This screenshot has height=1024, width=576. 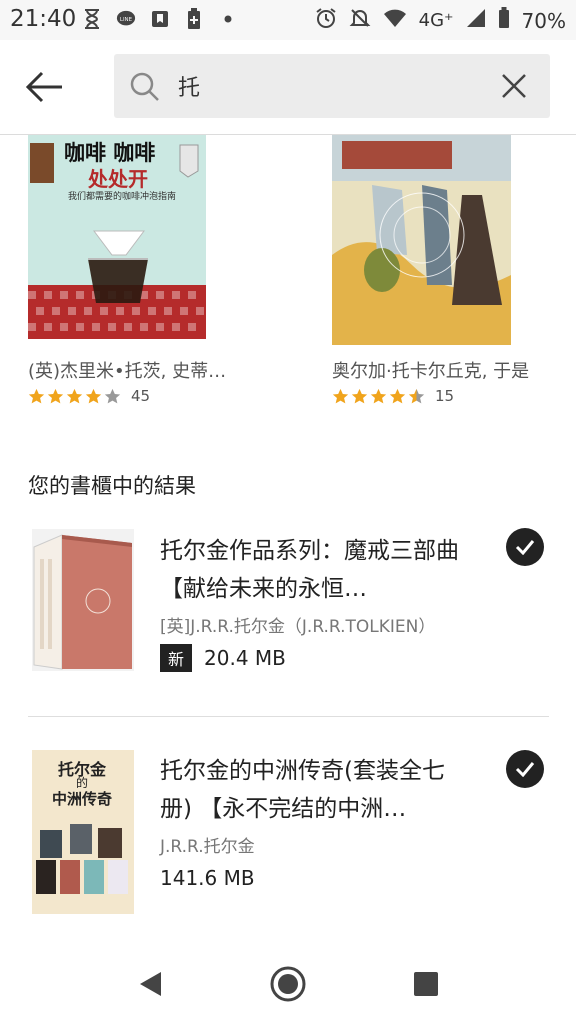 I want to click on arrow-left-icon, so click(x=43, y=87).